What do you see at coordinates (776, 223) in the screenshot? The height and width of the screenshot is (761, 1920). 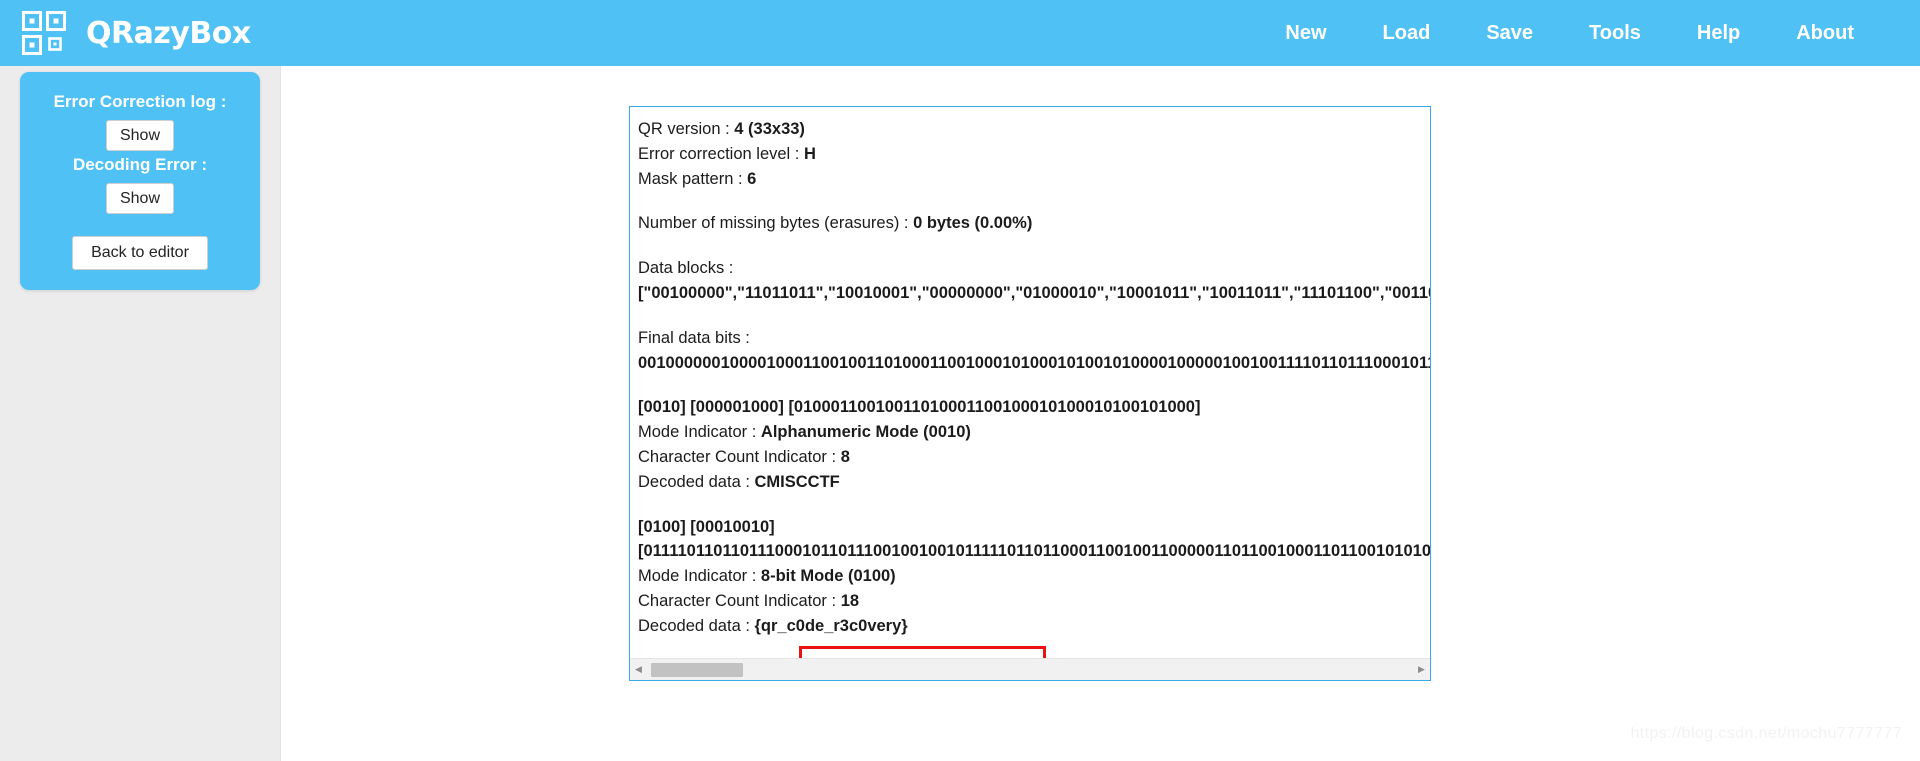 I see `missing-bytes-label: Number of missing bytes (erasures) :` at bounding box center [776, 223].